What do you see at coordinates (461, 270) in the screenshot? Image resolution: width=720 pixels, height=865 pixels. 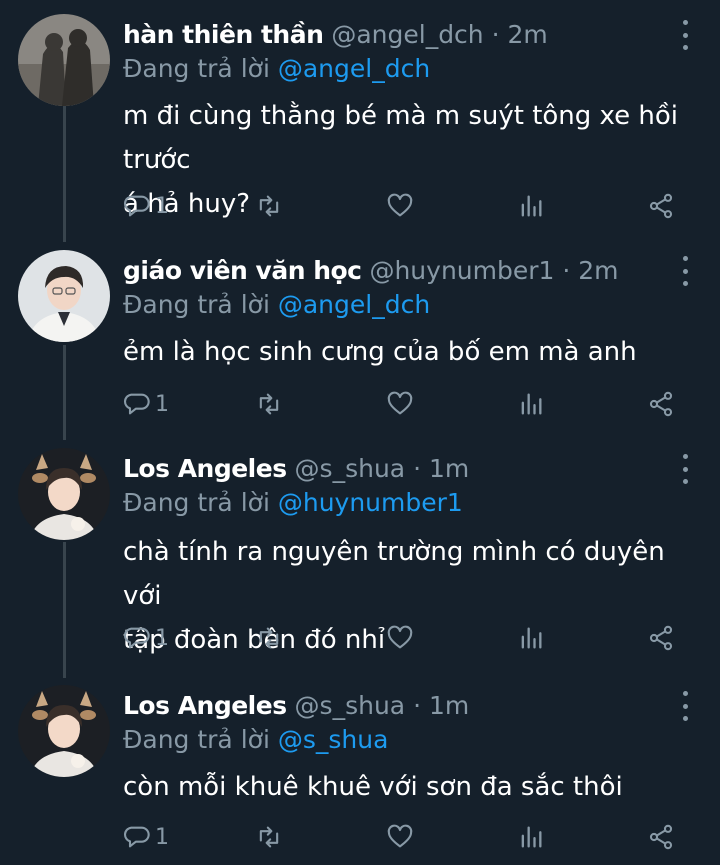 I see `user-handle: @huynumber1` at bounding box center [461, 270].